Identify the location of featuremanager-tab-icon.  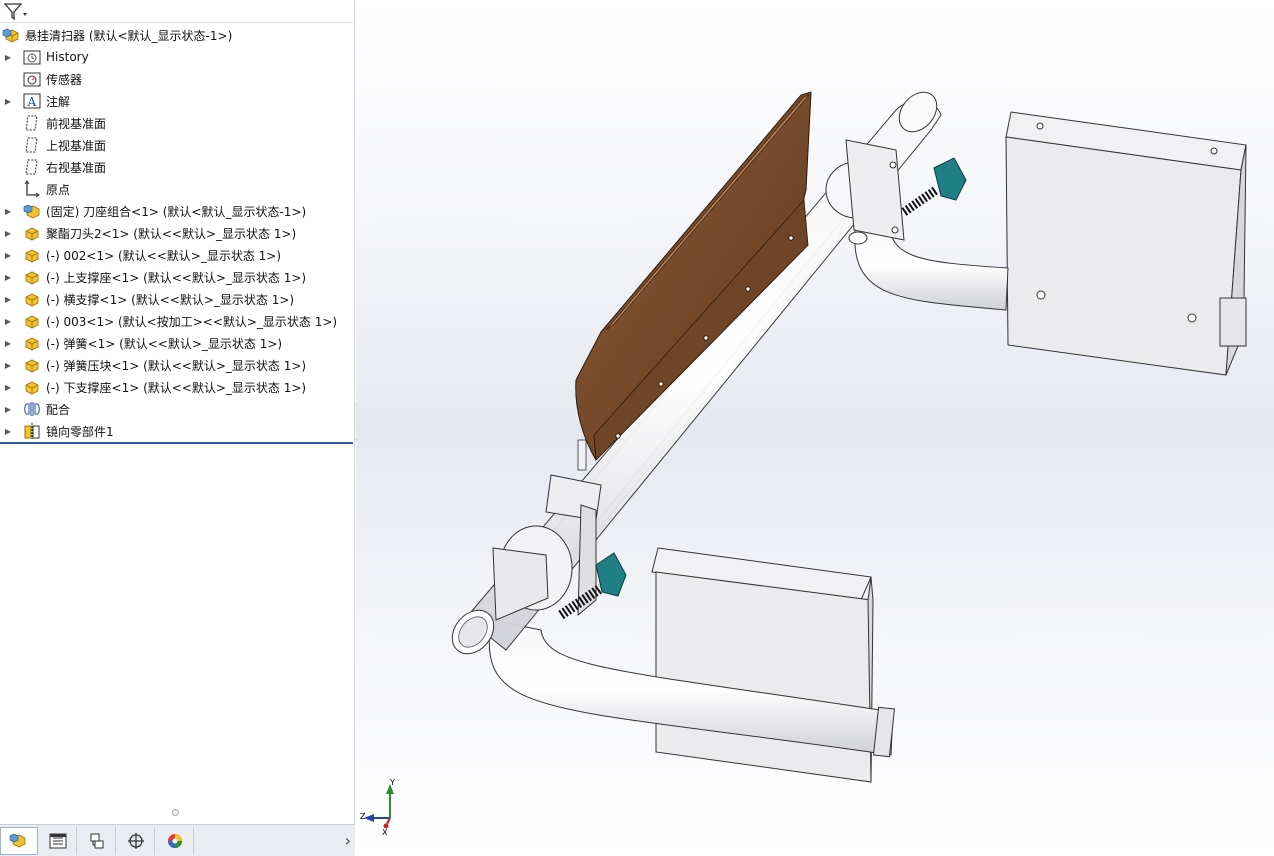
(17, 840).